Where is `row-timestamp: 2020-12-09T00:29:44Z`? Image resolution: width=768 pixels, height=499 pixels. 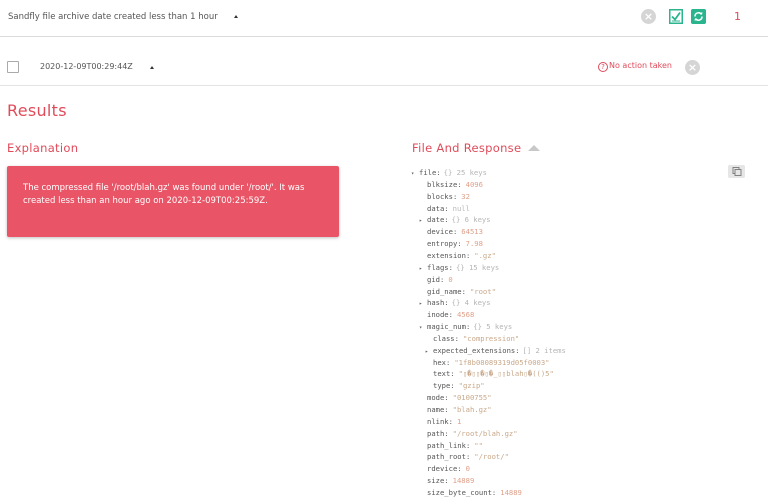
row-timestamp: 2020-12-09T00:29:44Z is located at coordinates (86, 66).